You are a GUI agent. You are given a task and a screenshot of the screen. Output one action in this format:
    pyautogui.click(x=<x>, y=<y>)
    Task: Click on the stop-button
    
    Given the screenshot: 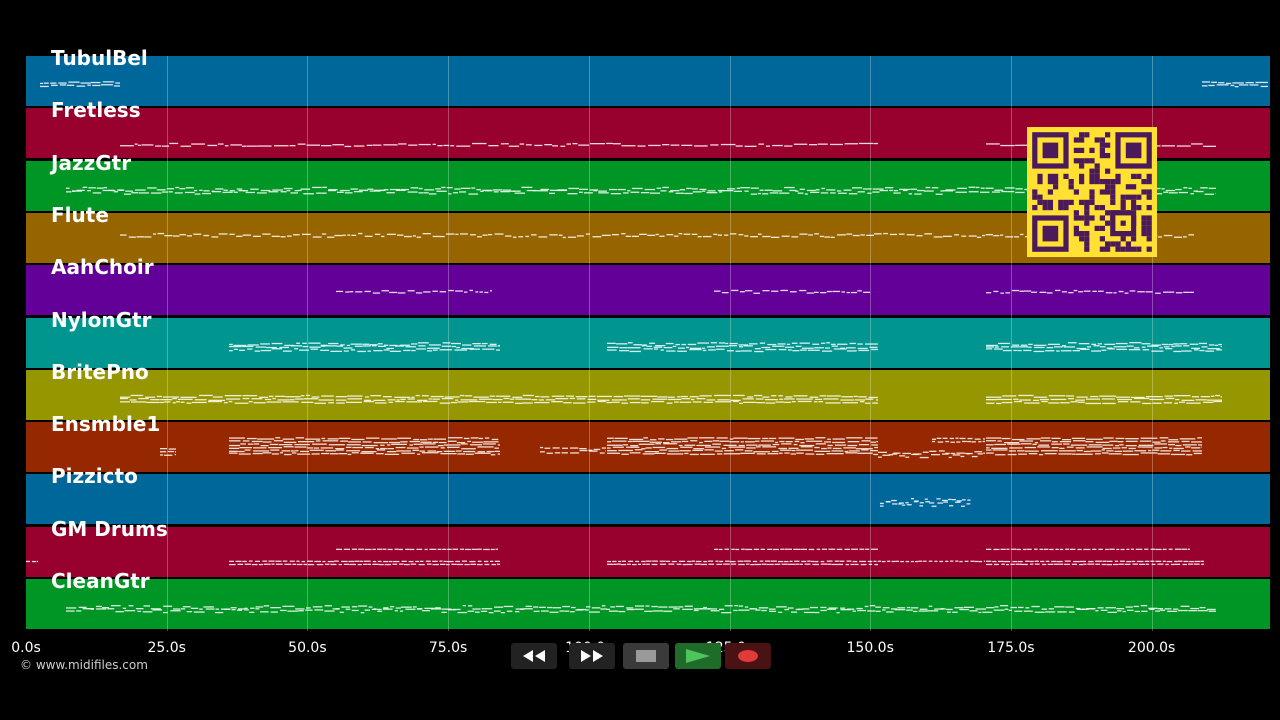 What is the action you would take?
    pyautogui.click(x=646, y=656)
    